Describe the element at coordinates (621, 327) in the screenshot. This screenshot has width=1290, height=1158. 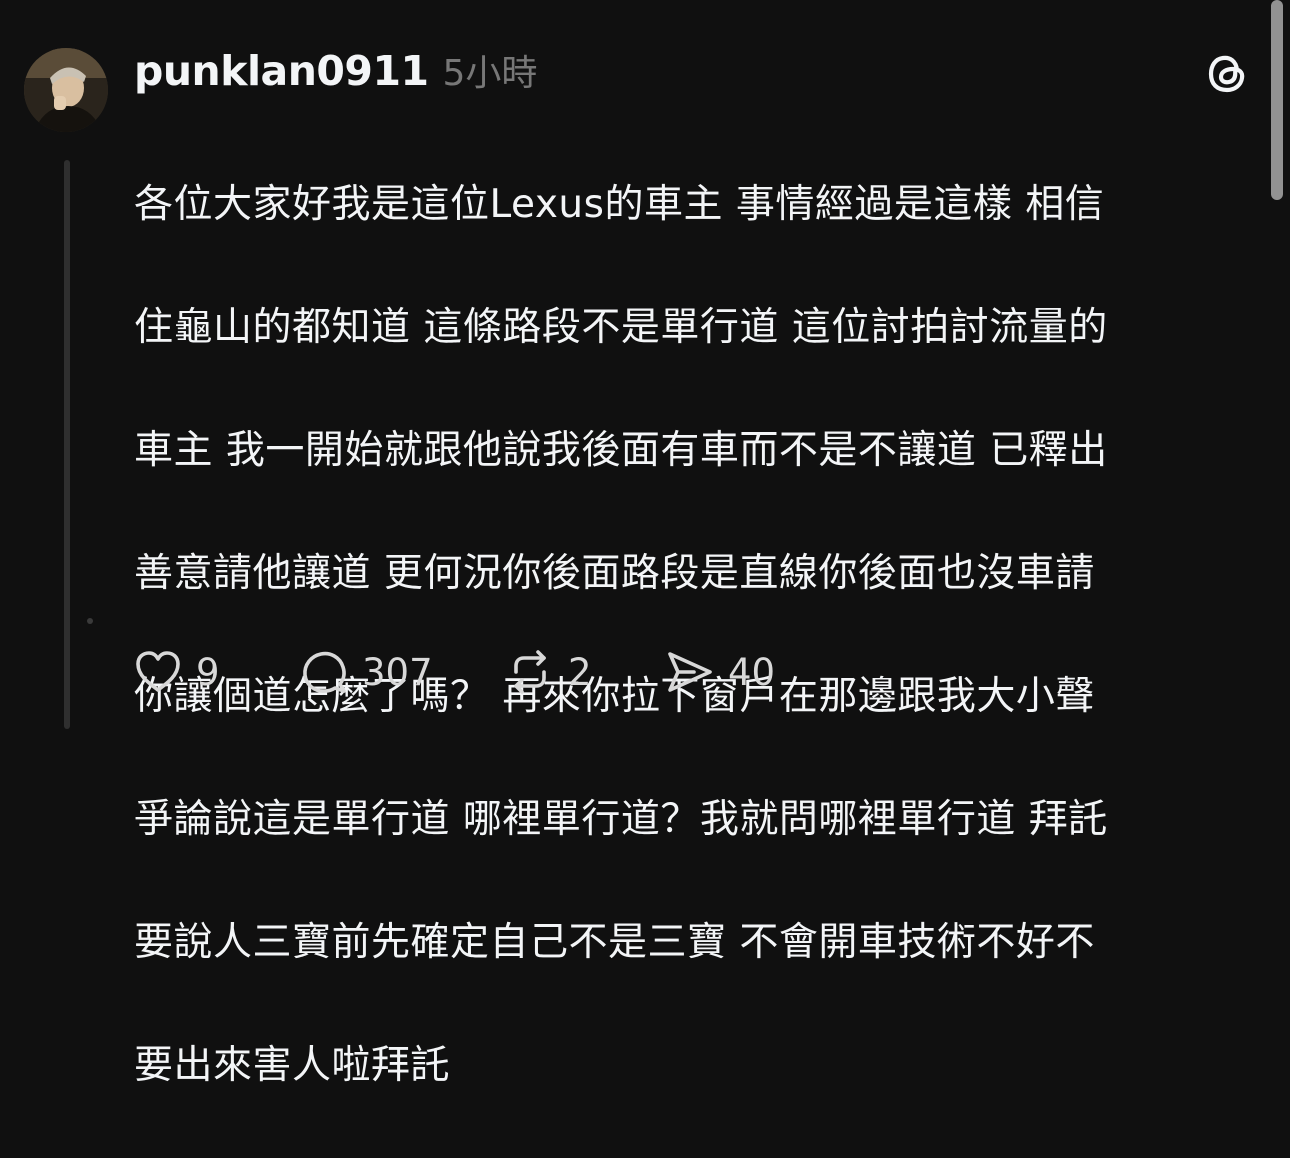
I see `post-body-line: 住龜山的都知道 這條路段不是單行道 這位討拍討流量的` at that location.